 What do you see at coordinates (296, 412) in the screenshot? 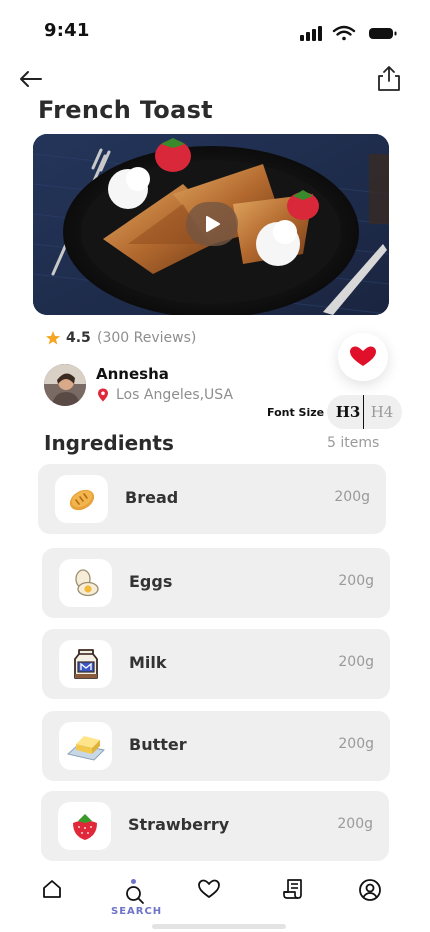
I see `font-size-label: Font Size` at bounding box center [296, 412].